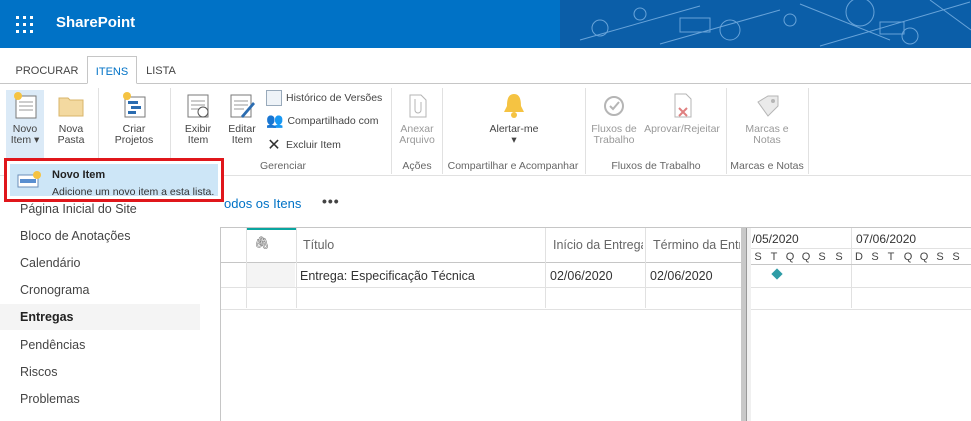 The height and width of the screenshot is (421, 971). I want to click on compartilhado-com-button: 👥 Compartilhado com, so click(322, 120).